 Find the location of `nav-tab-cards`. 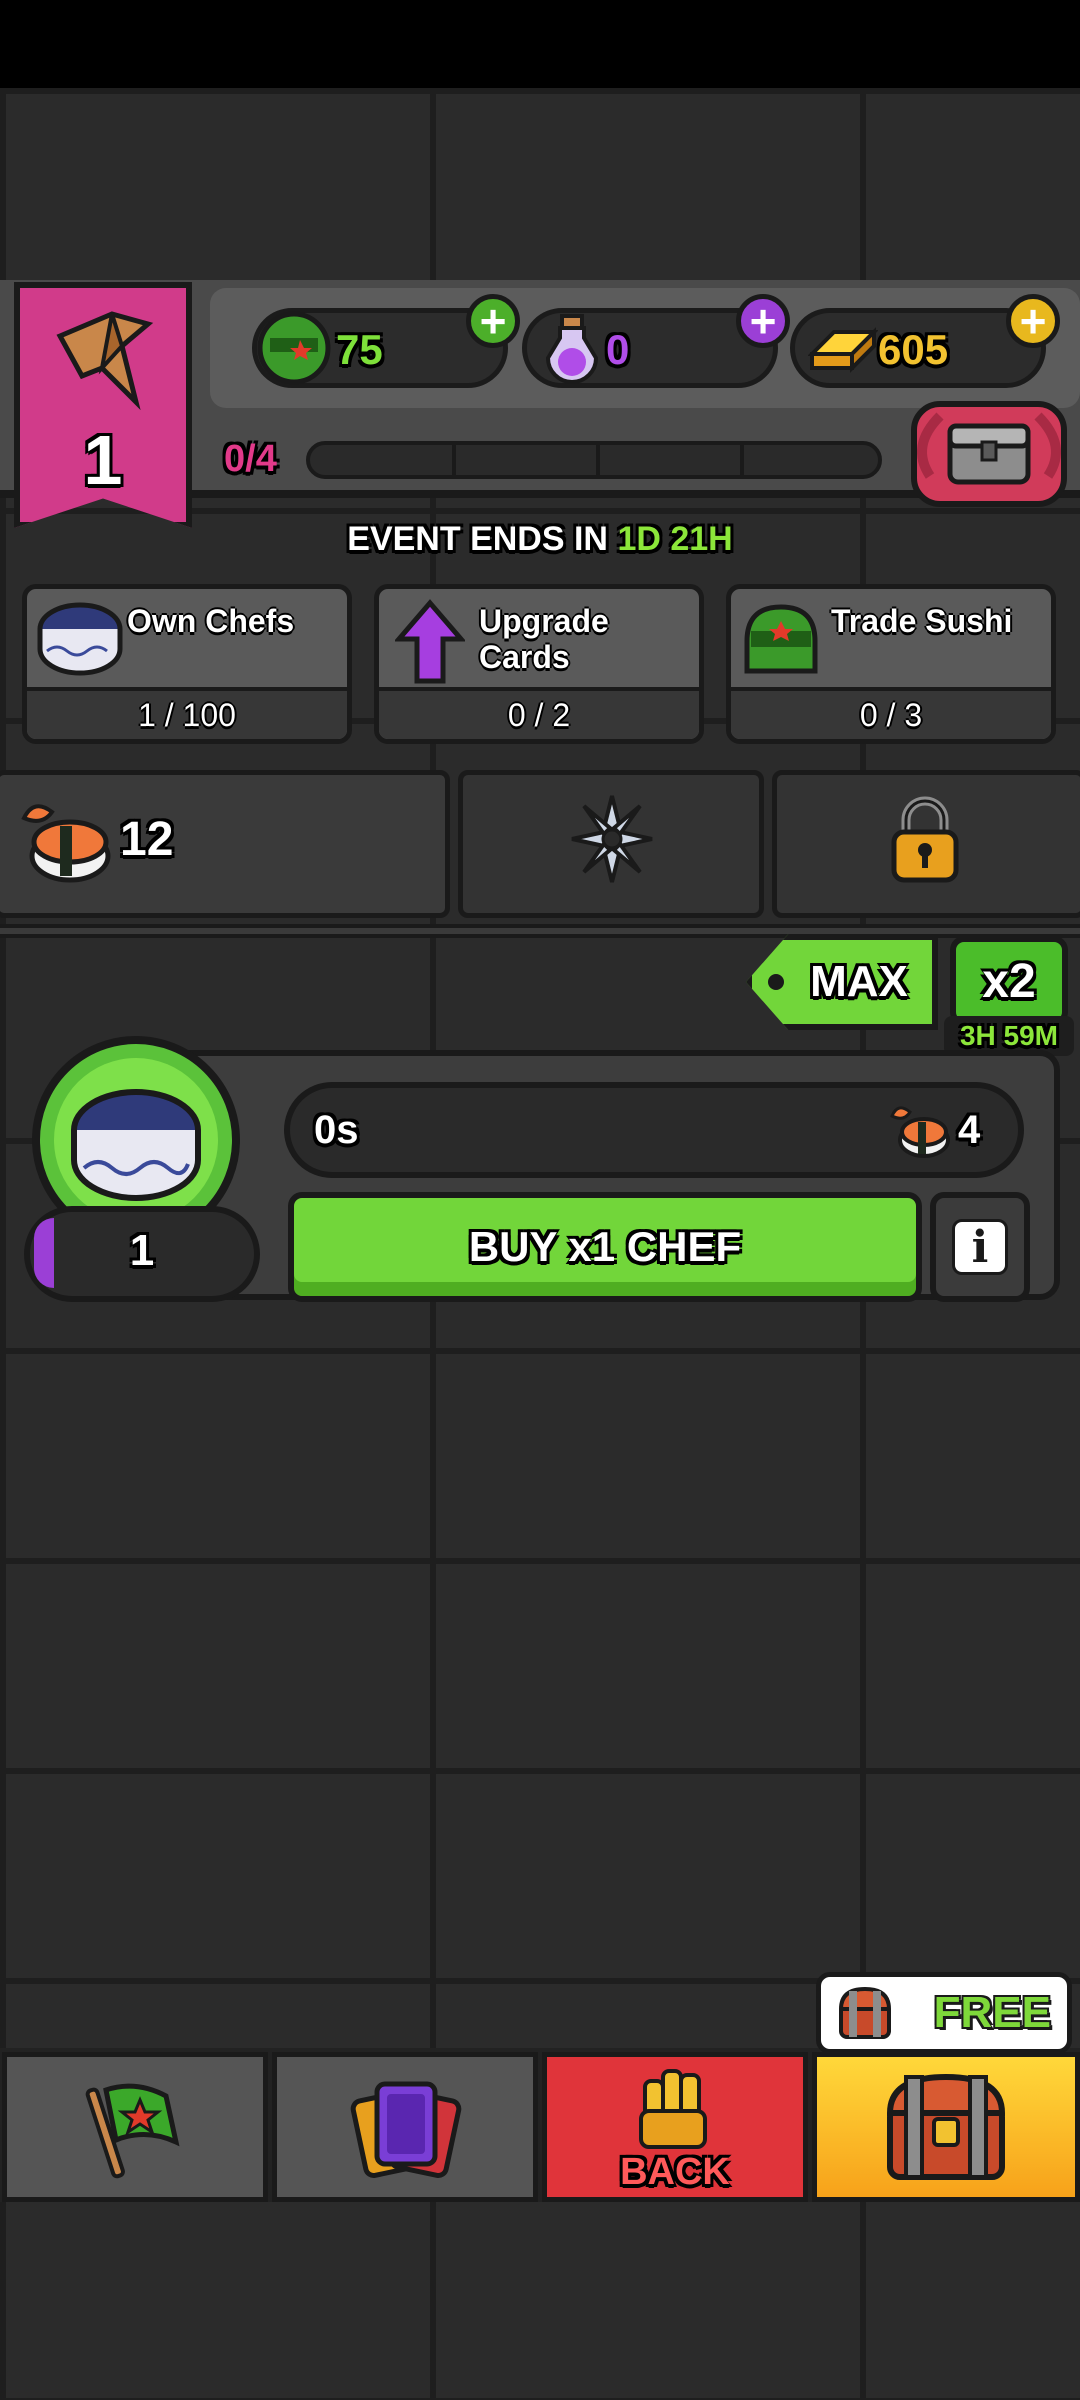

nav-tab-cards is located at coordinates (405, 2127).